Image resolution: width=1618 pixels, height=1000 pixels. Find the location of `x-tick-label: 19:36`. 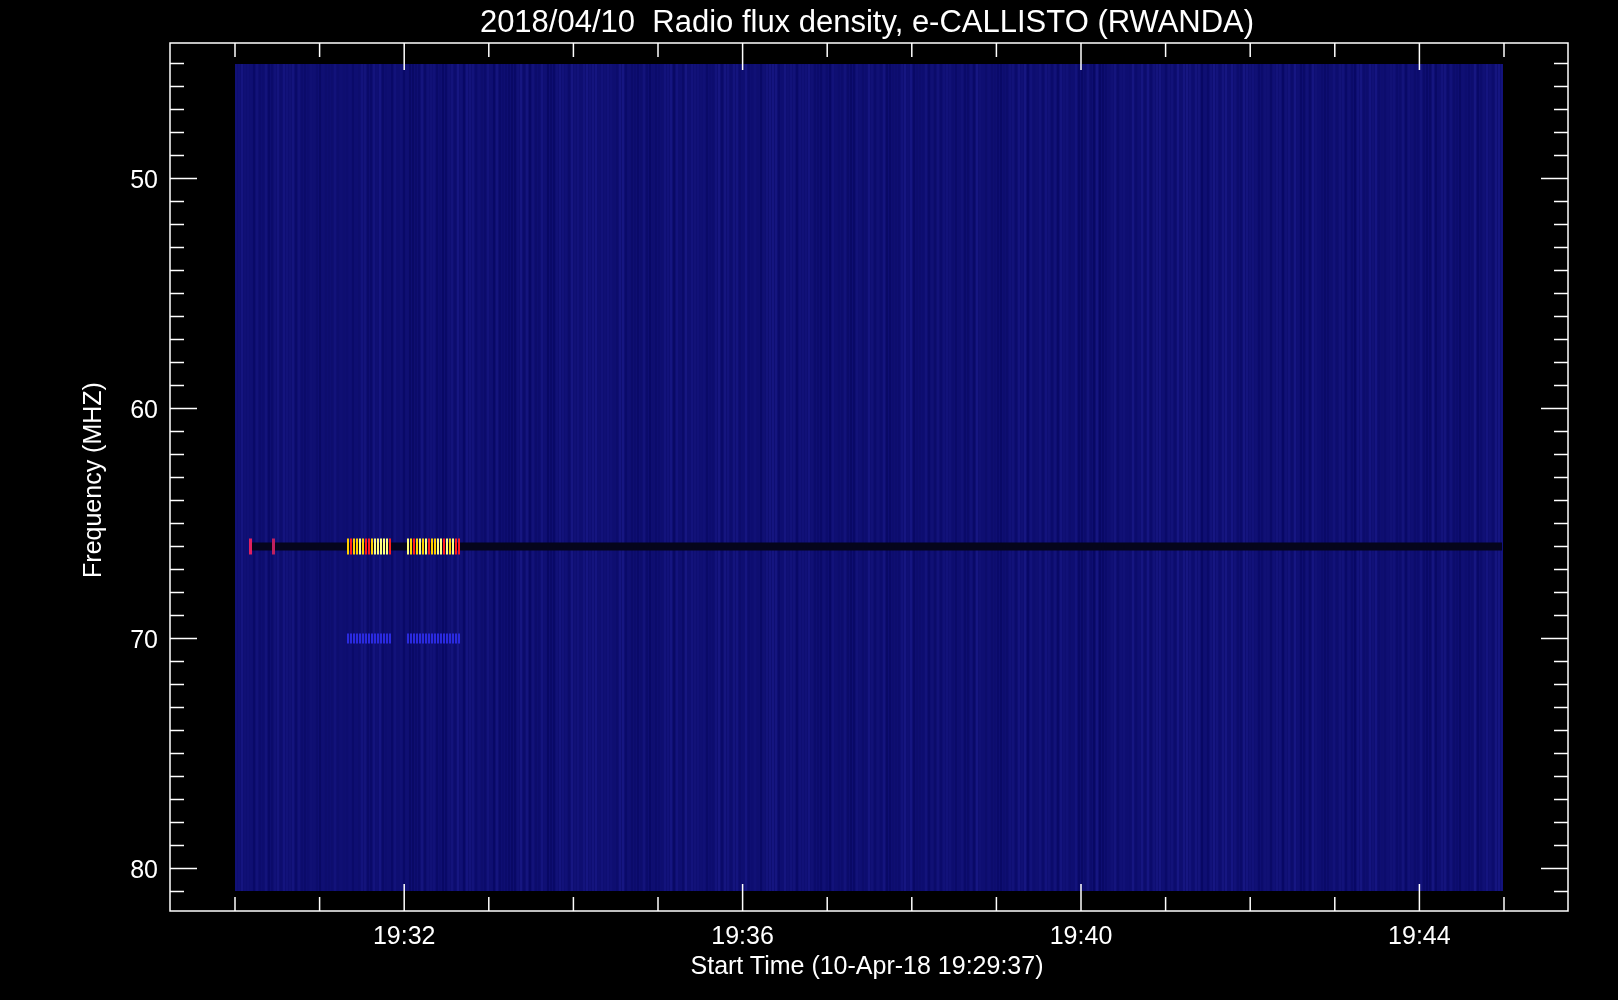

x-tick-label: 19:36 is located at coordinates (742, 935).